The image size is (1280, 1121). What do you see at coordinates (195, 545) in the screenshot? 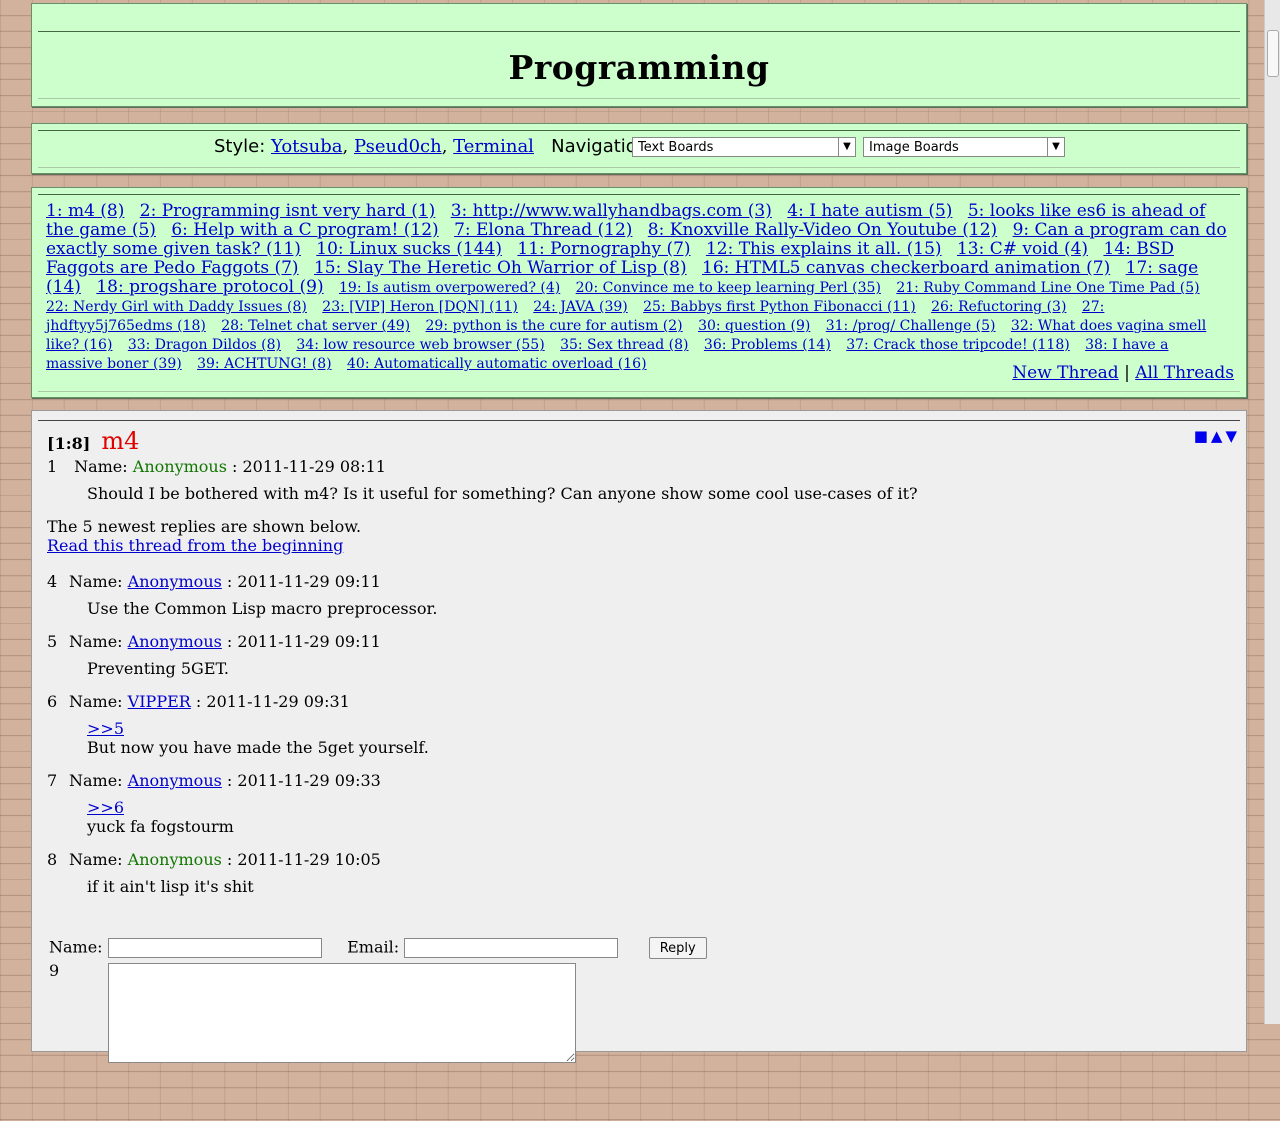
I see `read-from-beginning-link: Read this thread from the beginning` at bounding box center [195, 545].